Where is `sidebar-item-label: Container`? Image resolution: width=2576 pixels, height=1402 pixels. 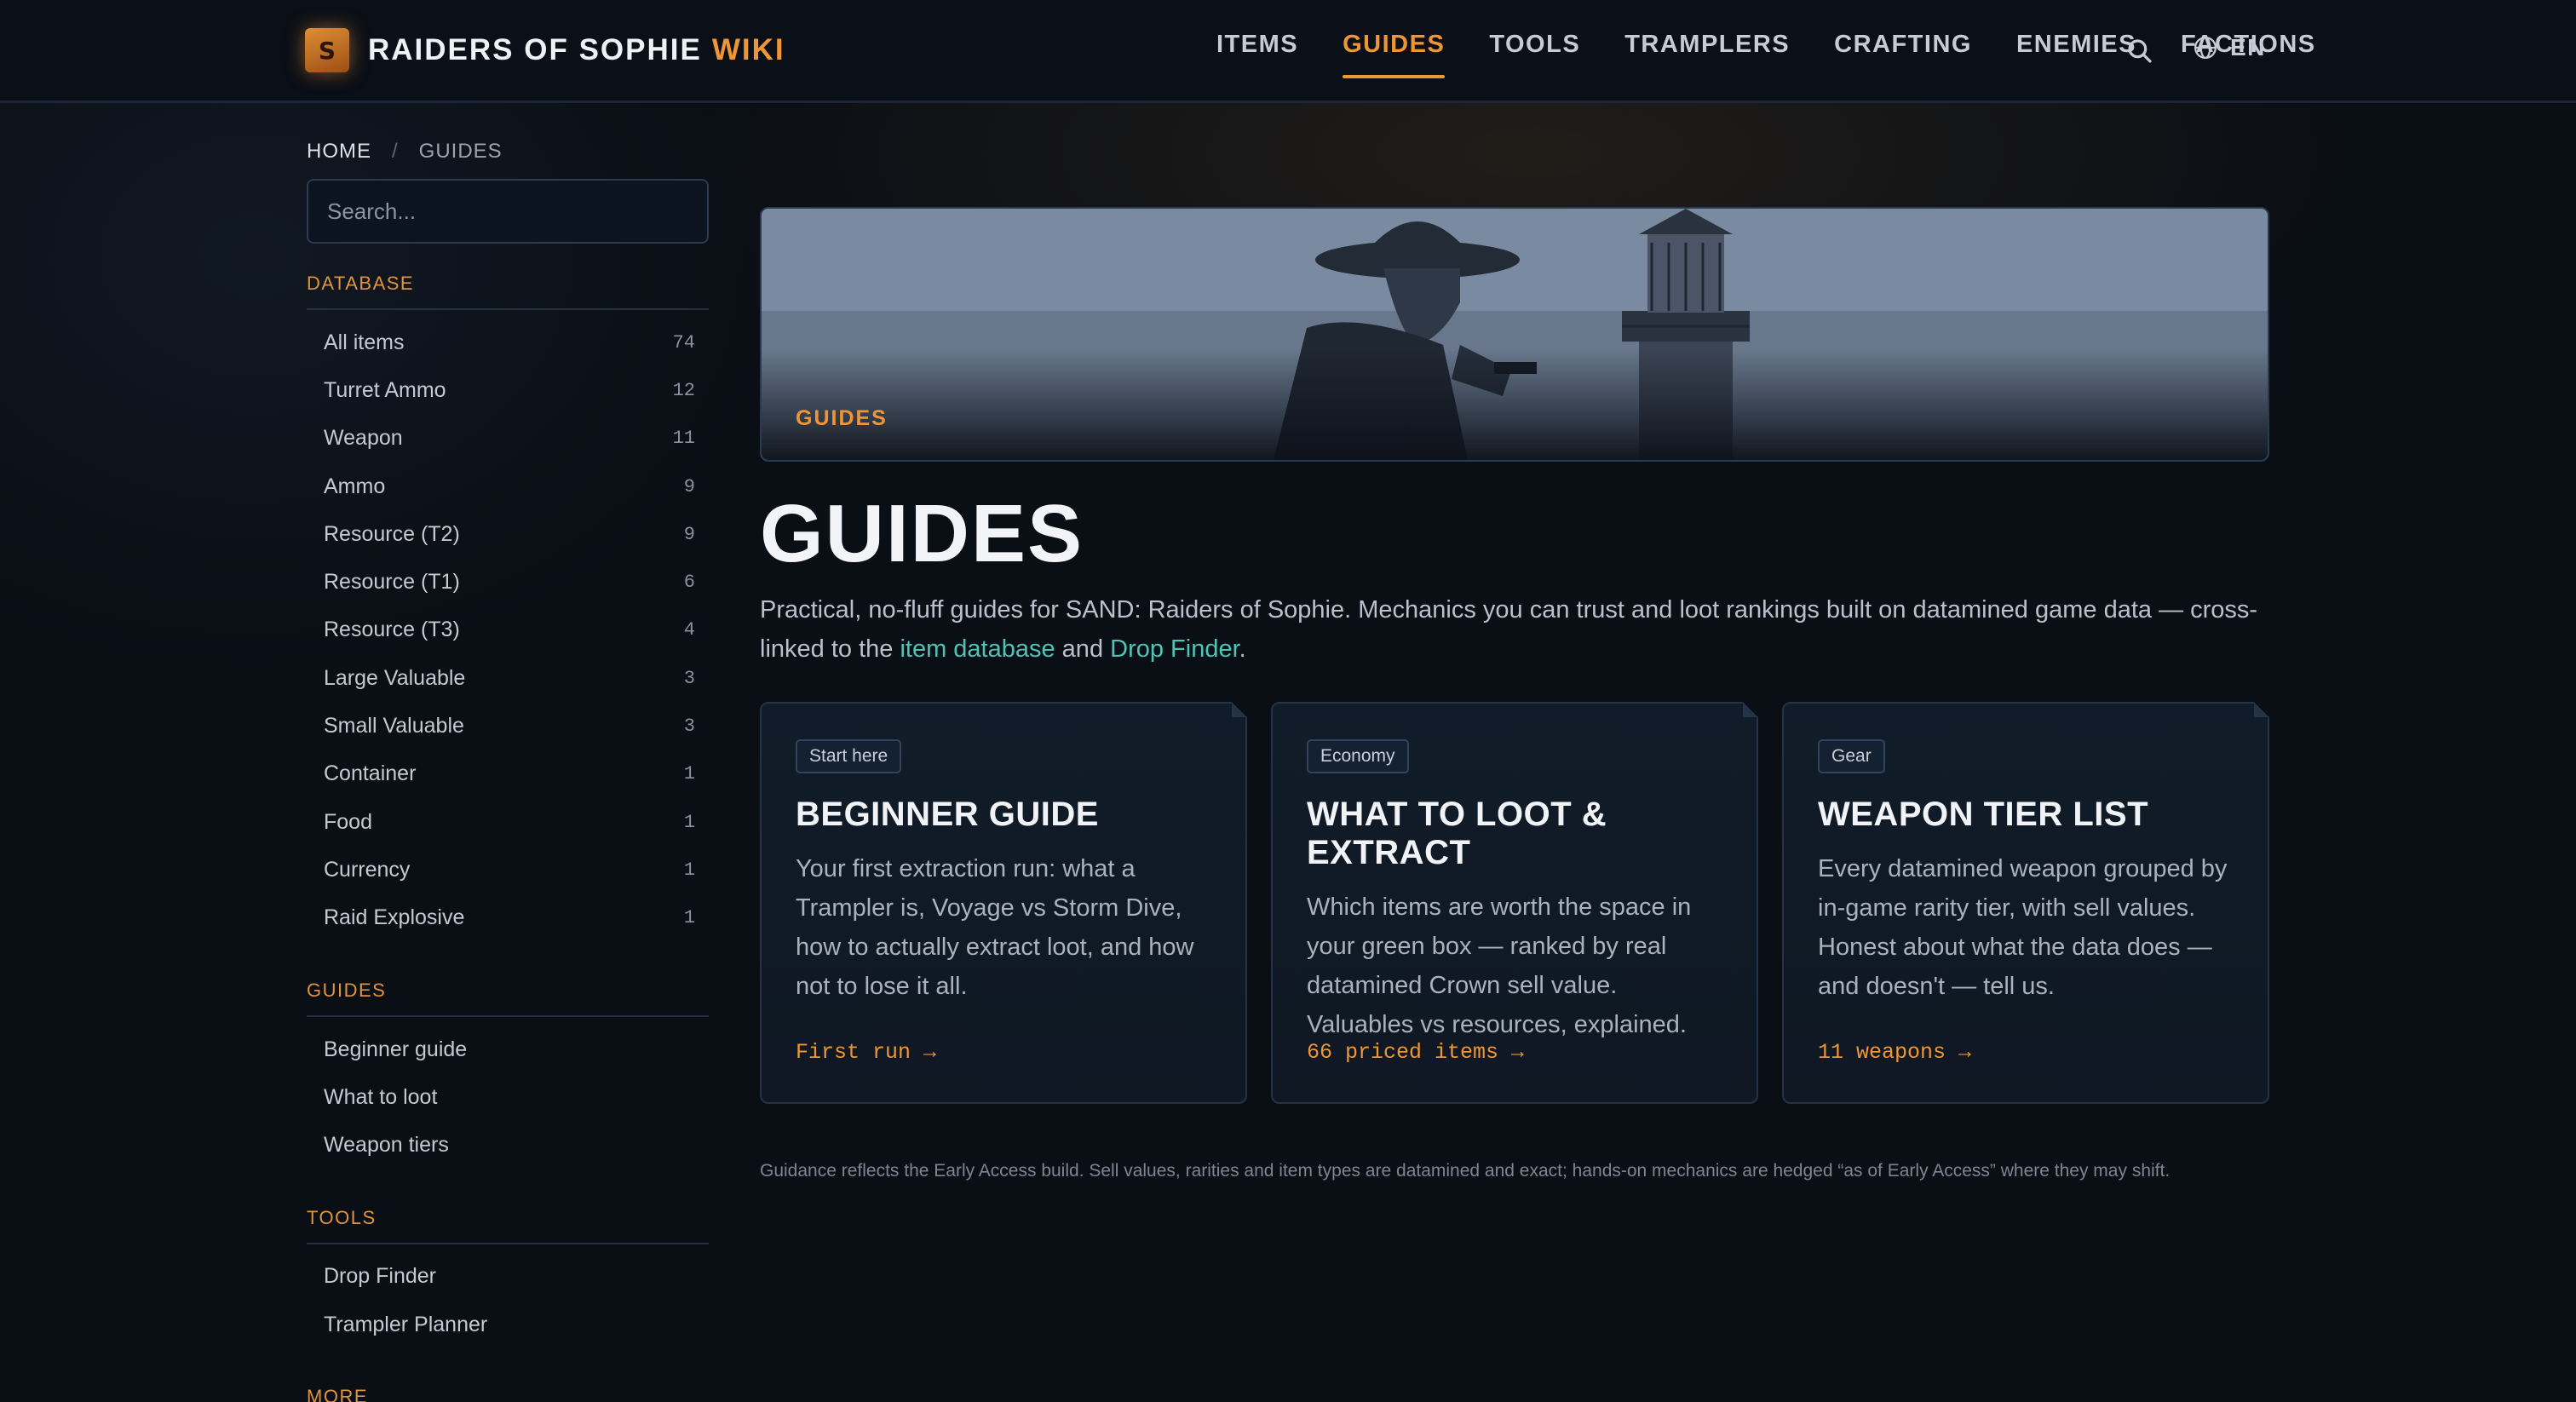 sidebar-item-label: Container is located at coordinates (371, 773).